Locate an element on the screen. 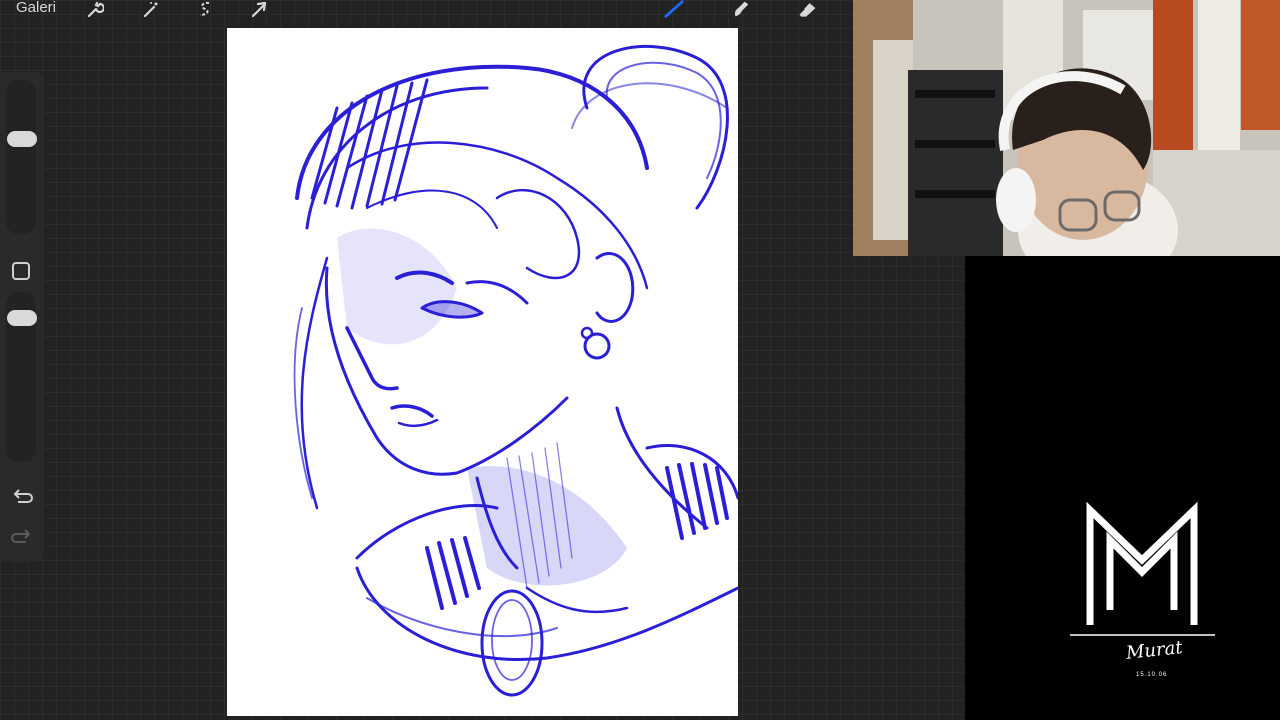 This screenshot has width=1280, height=720. selection-icon is located at coordinates (205, 9).